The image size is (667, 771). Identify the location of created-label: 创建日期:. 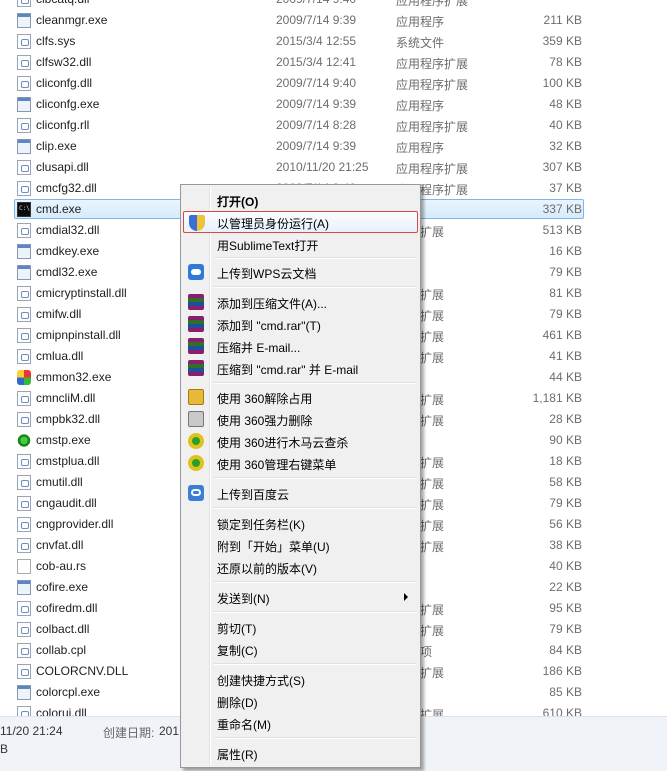
(129, 733).